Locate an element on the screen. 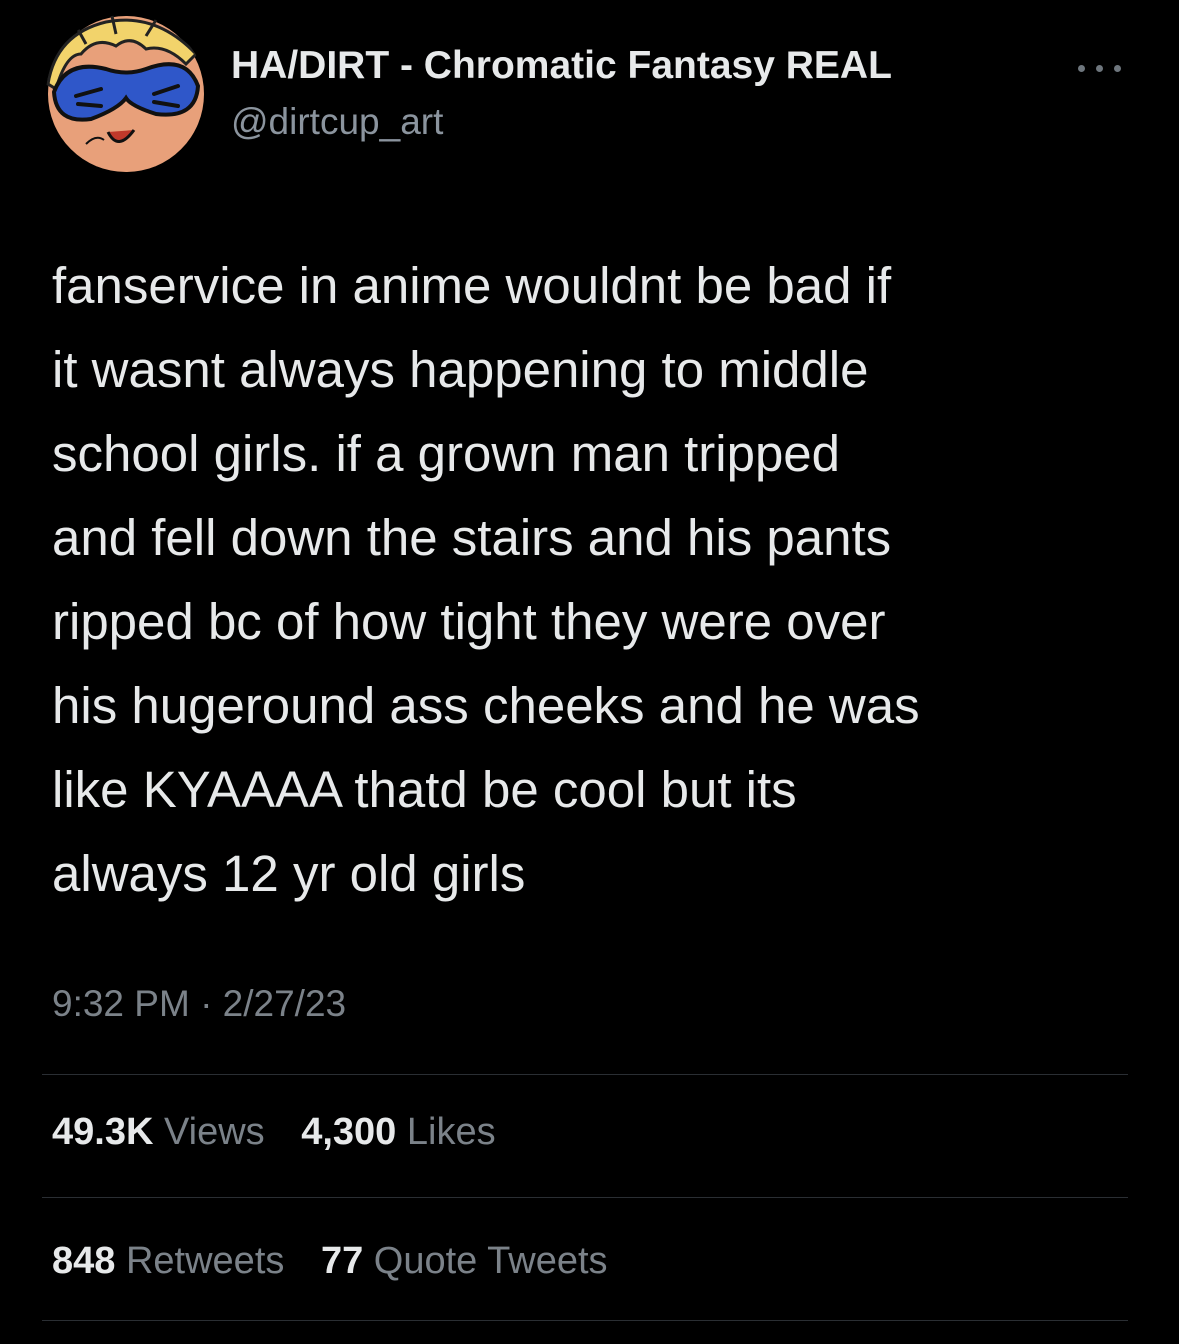 This screenshot has width=1179, height=1344. retweets-label: Retweets is located at coordinates (205, 1261).